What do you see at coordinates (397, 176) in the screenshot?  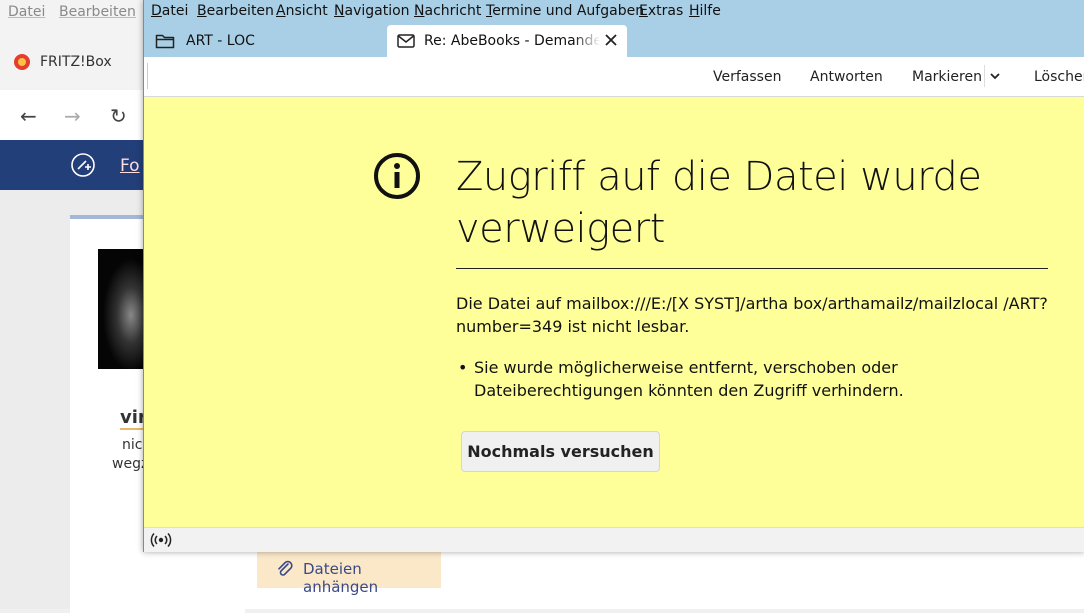 I see `info-icon` at bounding box center [397, 176].